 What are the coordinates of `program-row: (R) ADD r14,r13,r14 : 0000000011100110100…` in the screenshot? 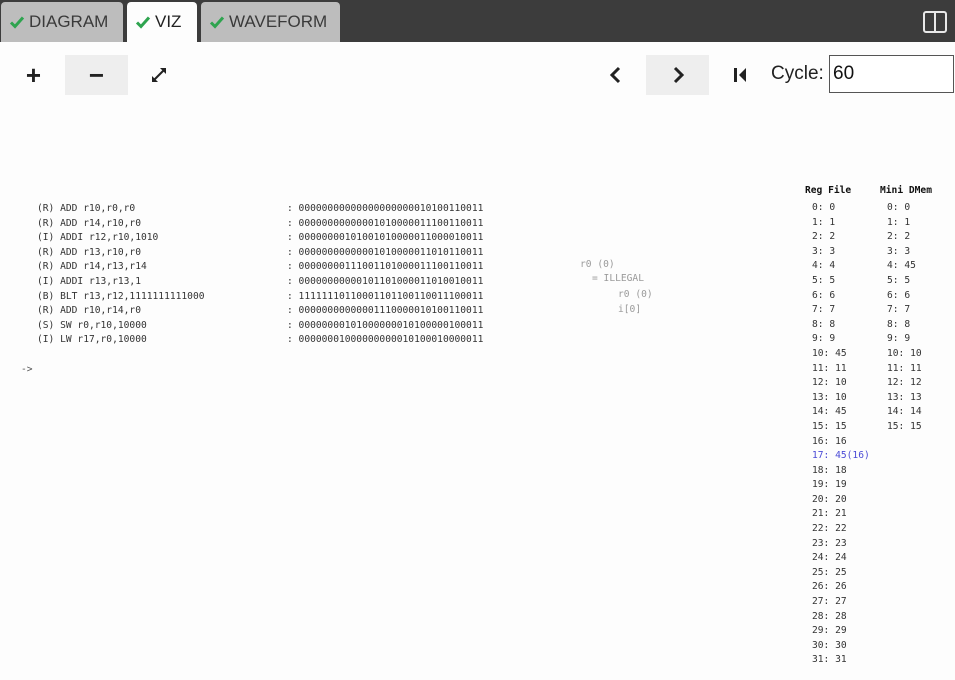 It's located at (272, 267).